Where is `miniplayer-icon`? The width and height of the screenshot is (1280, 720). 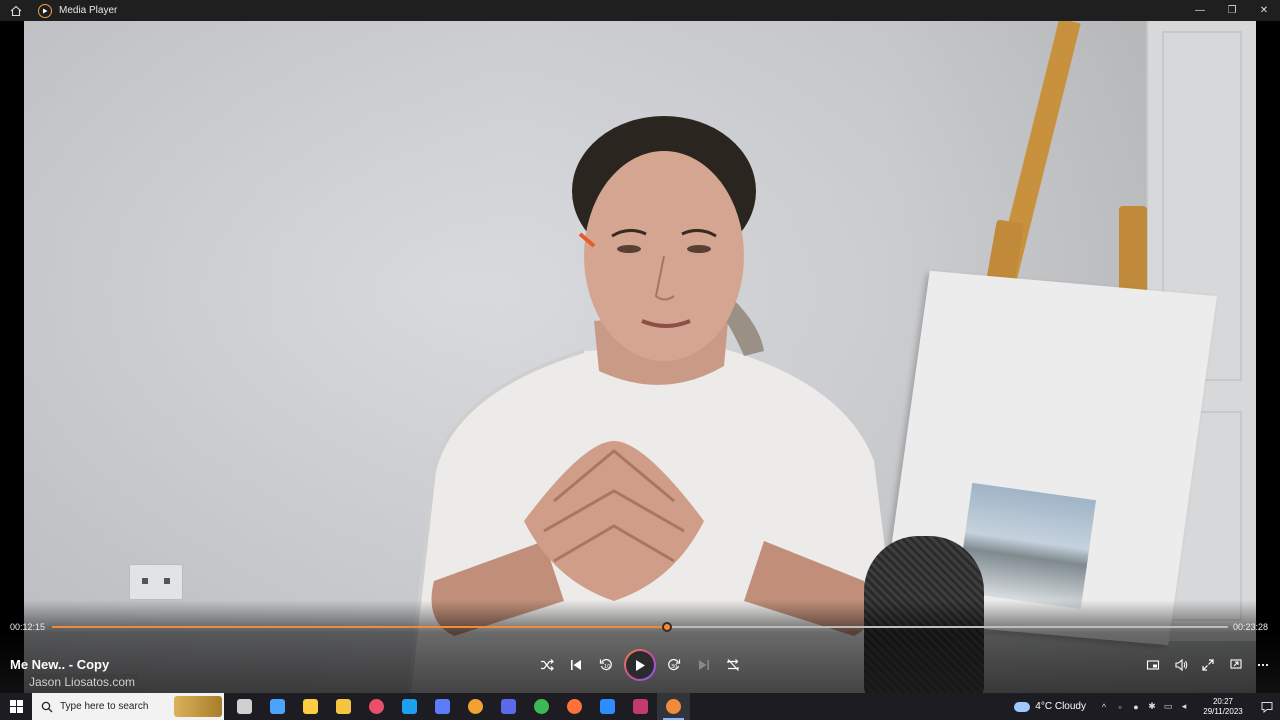
miniplayer-icon is located at coordinates (1153, 665).